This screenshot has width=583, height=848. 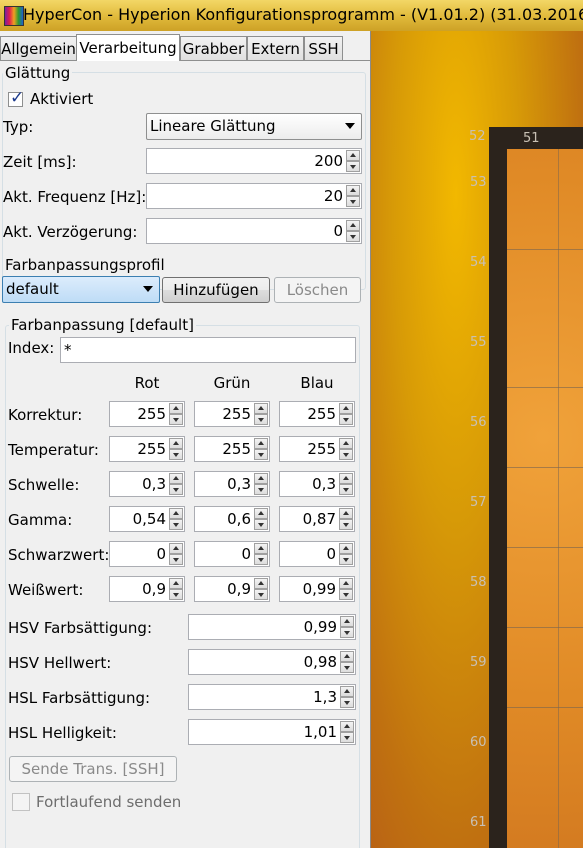 What do you see at coordinates (558, 498) in the screenshot?
I see `grid-line` at bounding box center [558, 498].